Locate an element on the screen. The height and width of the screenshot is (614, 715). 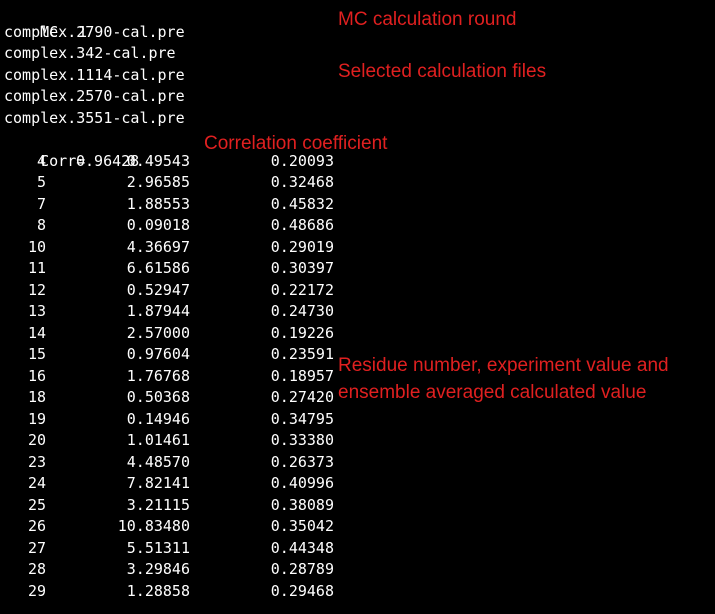
experiment-value-cell: 4.48570 is located at coordinates (158, 461).